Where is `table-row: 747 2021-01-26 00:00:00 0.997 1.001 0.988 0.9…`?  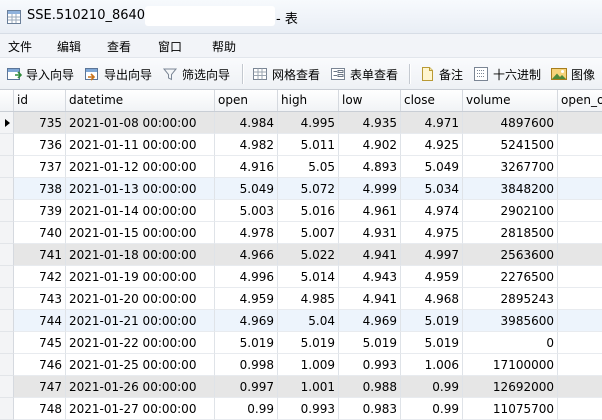 table-row: 747 2021-01-26 00:00:00 0.997 1.001 0.988 0.9… is located at coordinates (301, 387).